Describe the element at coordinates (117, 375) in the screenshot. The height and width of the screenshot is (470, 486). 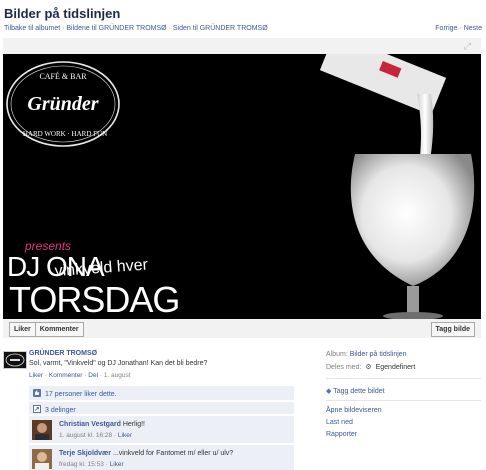
I see `post-date: 1. august` at that location.